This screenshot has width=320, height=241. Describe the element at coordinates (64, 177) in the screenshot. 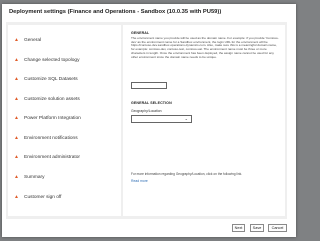

I see `sidebar-item-summary: ▲ Summary` at that location.